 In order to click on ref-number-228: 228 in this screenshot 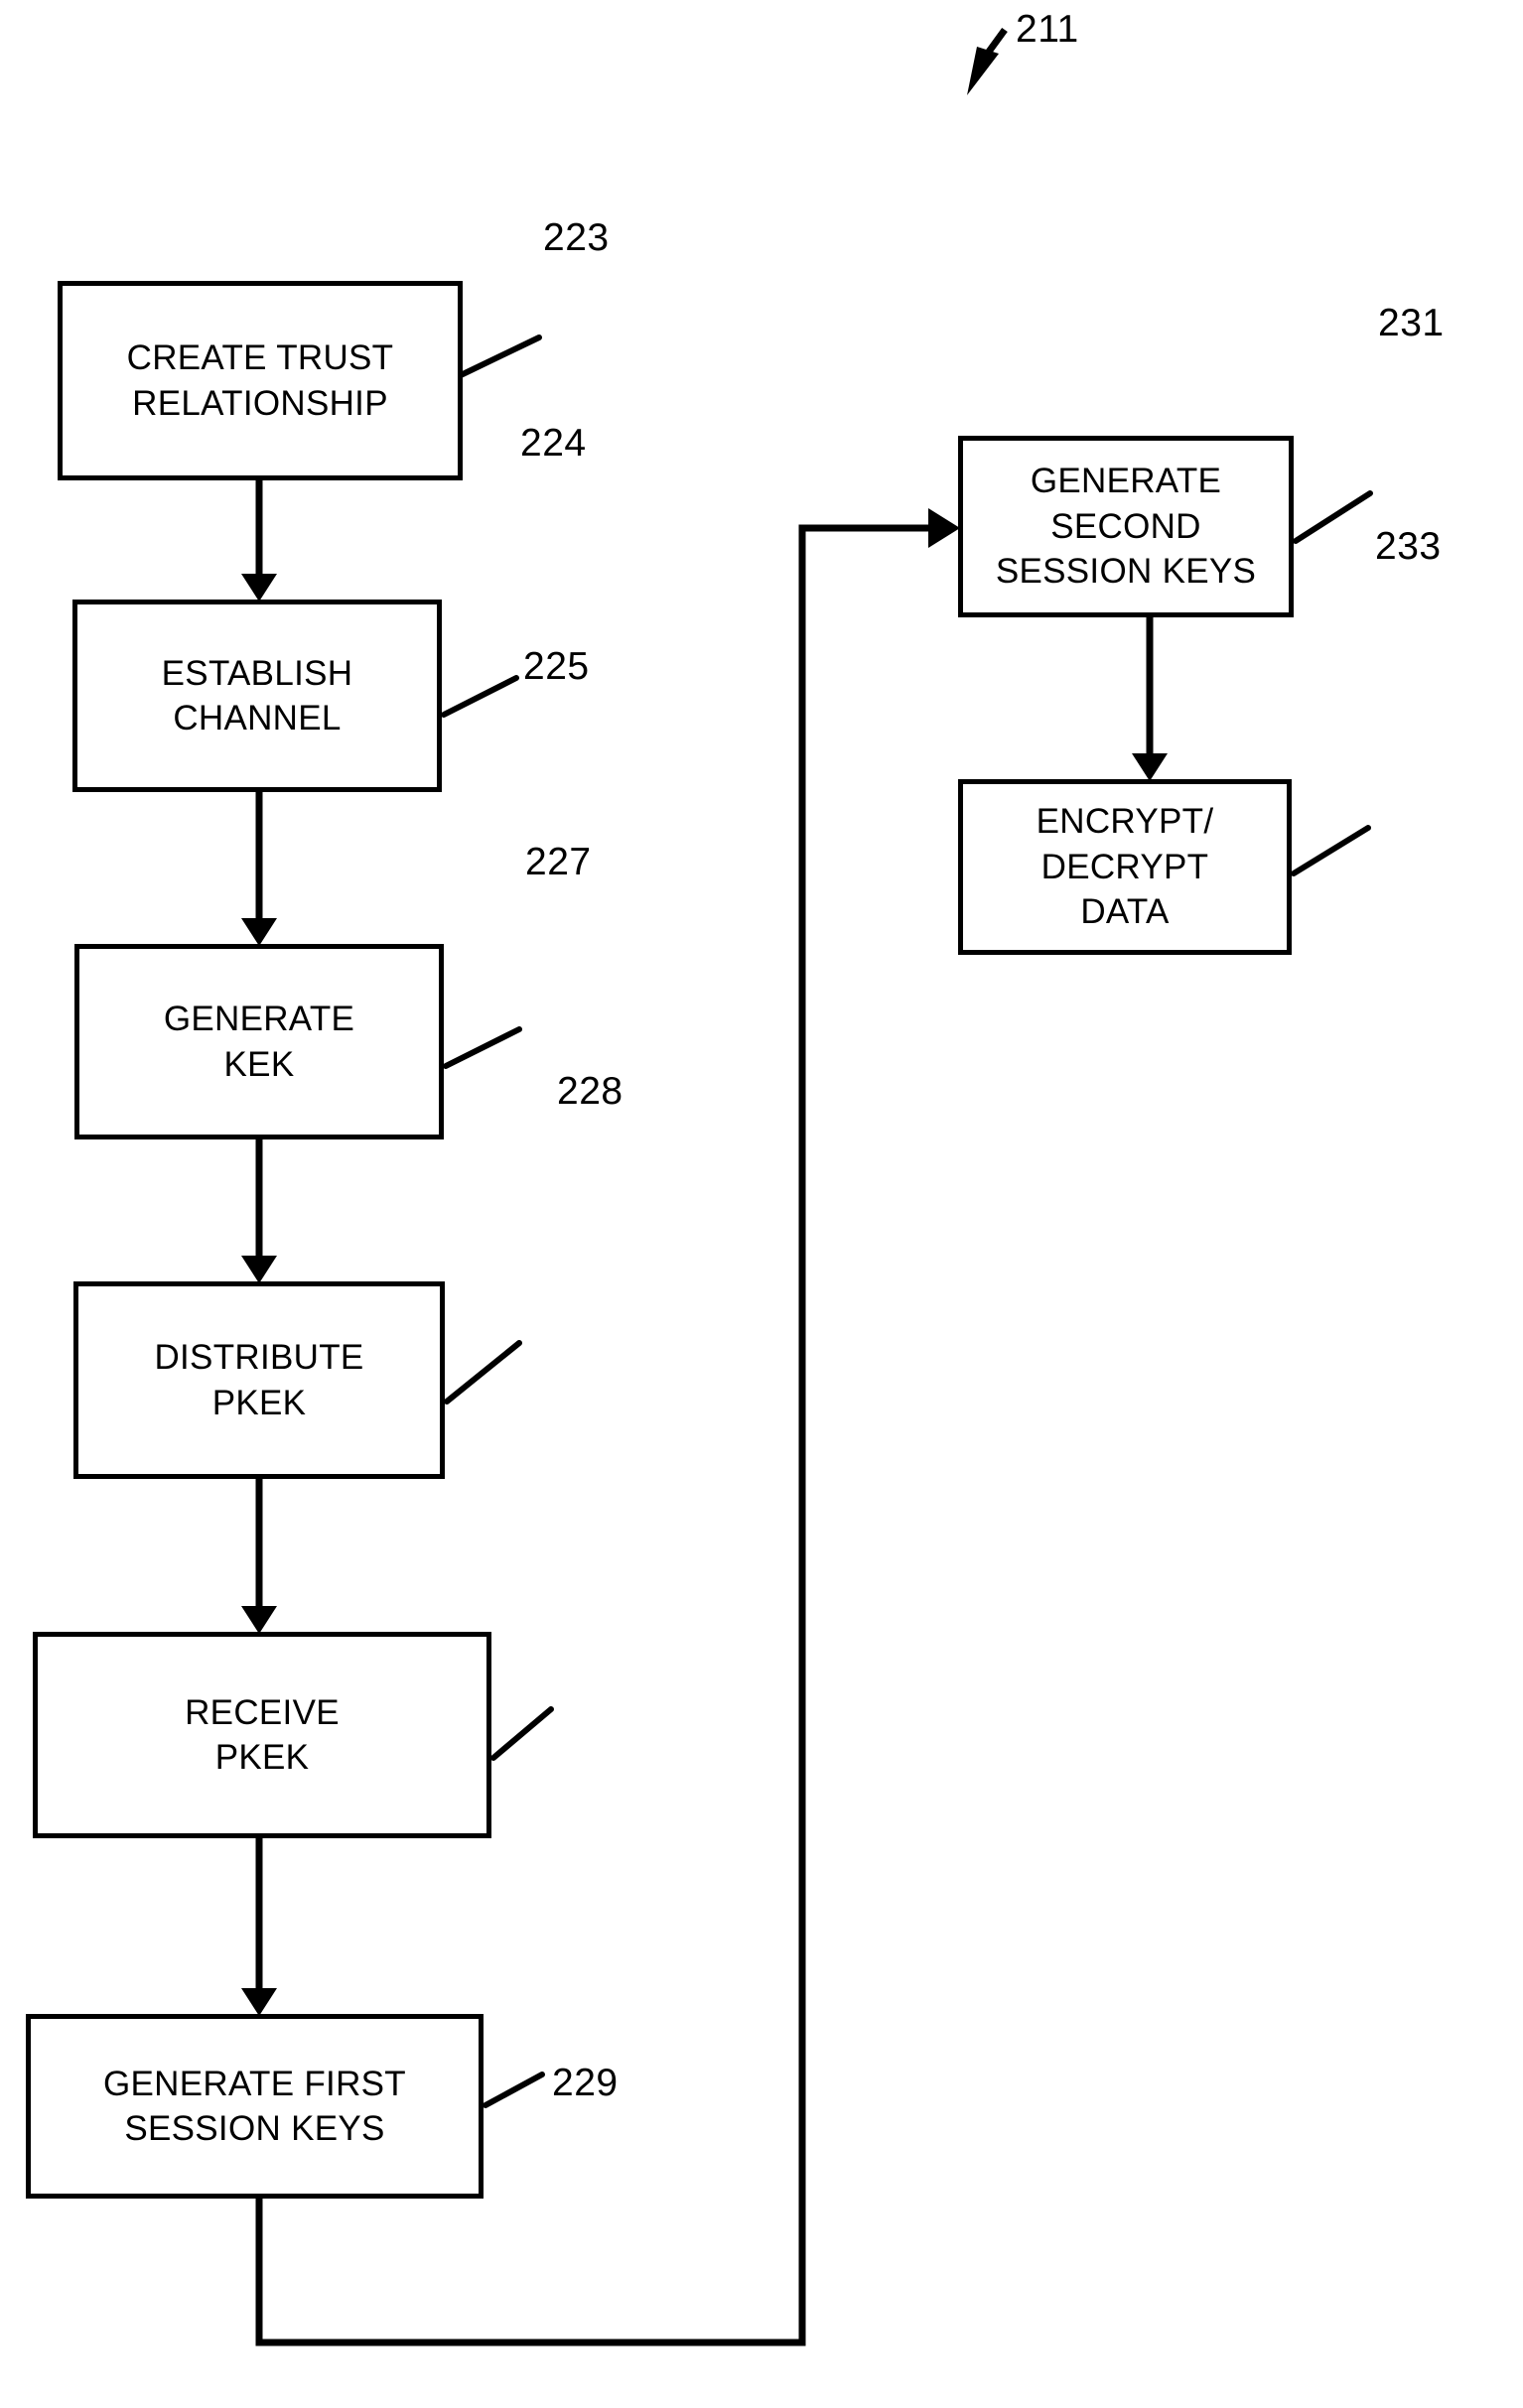, I will do `click(590, 1091)`.